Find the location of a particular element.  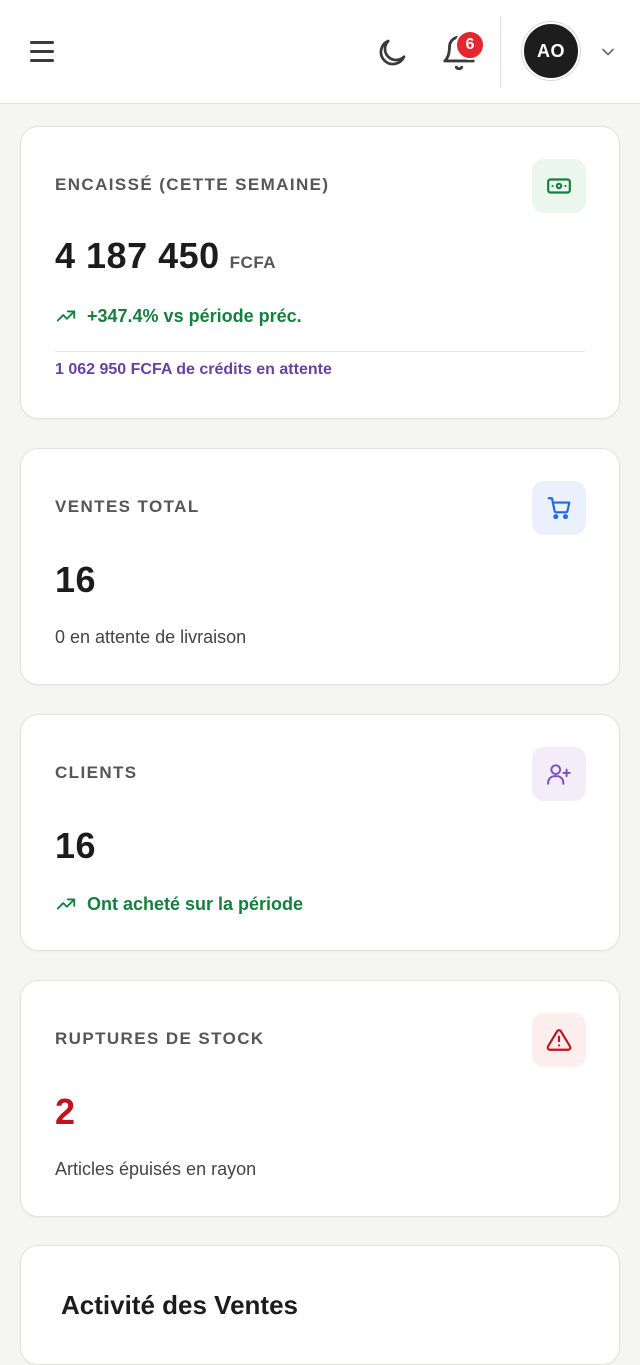

notification-badge: 6 is located at coordinates (470, 45).